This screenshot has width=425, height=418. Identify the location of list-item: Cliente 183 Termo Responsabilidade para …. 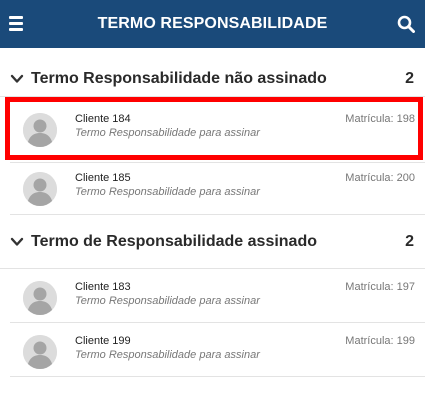
(212, 298).